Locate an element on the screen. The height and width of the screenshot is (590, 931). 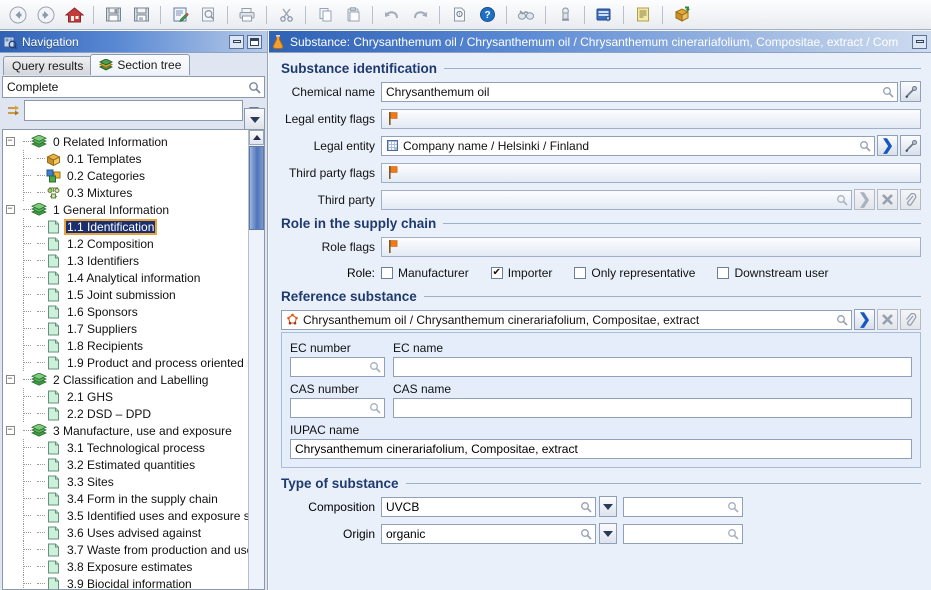
cas-name-input is located at coordinates (652, 408).